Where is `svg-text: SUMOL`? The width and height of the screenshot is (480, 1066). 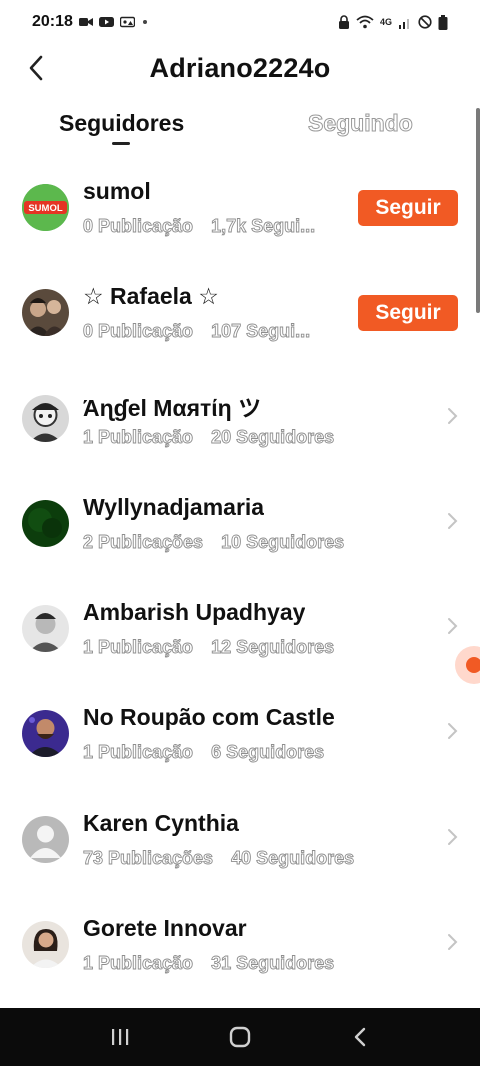 svg-text: SUMOL is located at coordinates (45, 208).